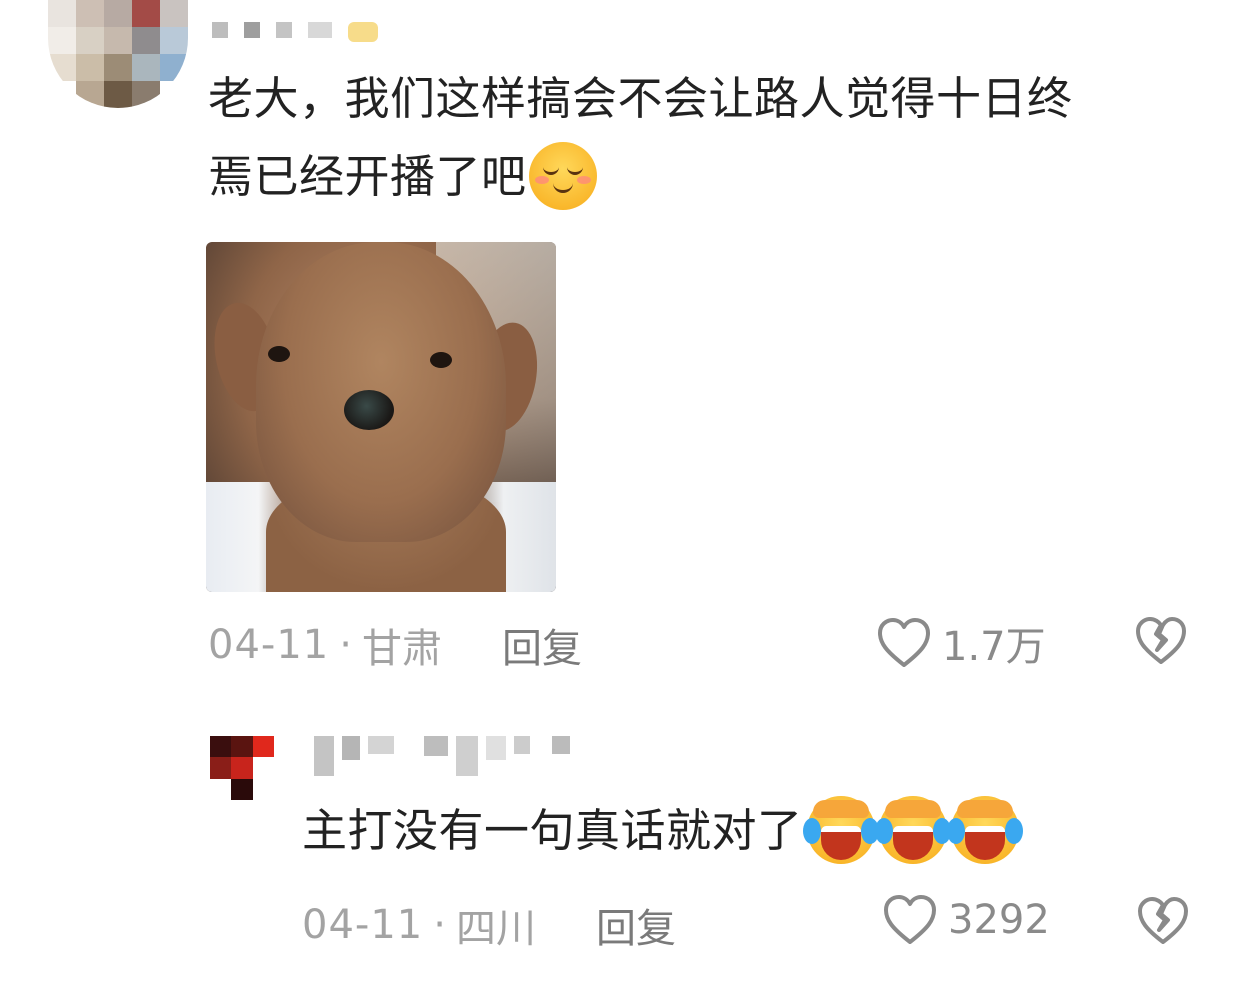  I want to click on reply-like-count: 3292, so click(999, 920).